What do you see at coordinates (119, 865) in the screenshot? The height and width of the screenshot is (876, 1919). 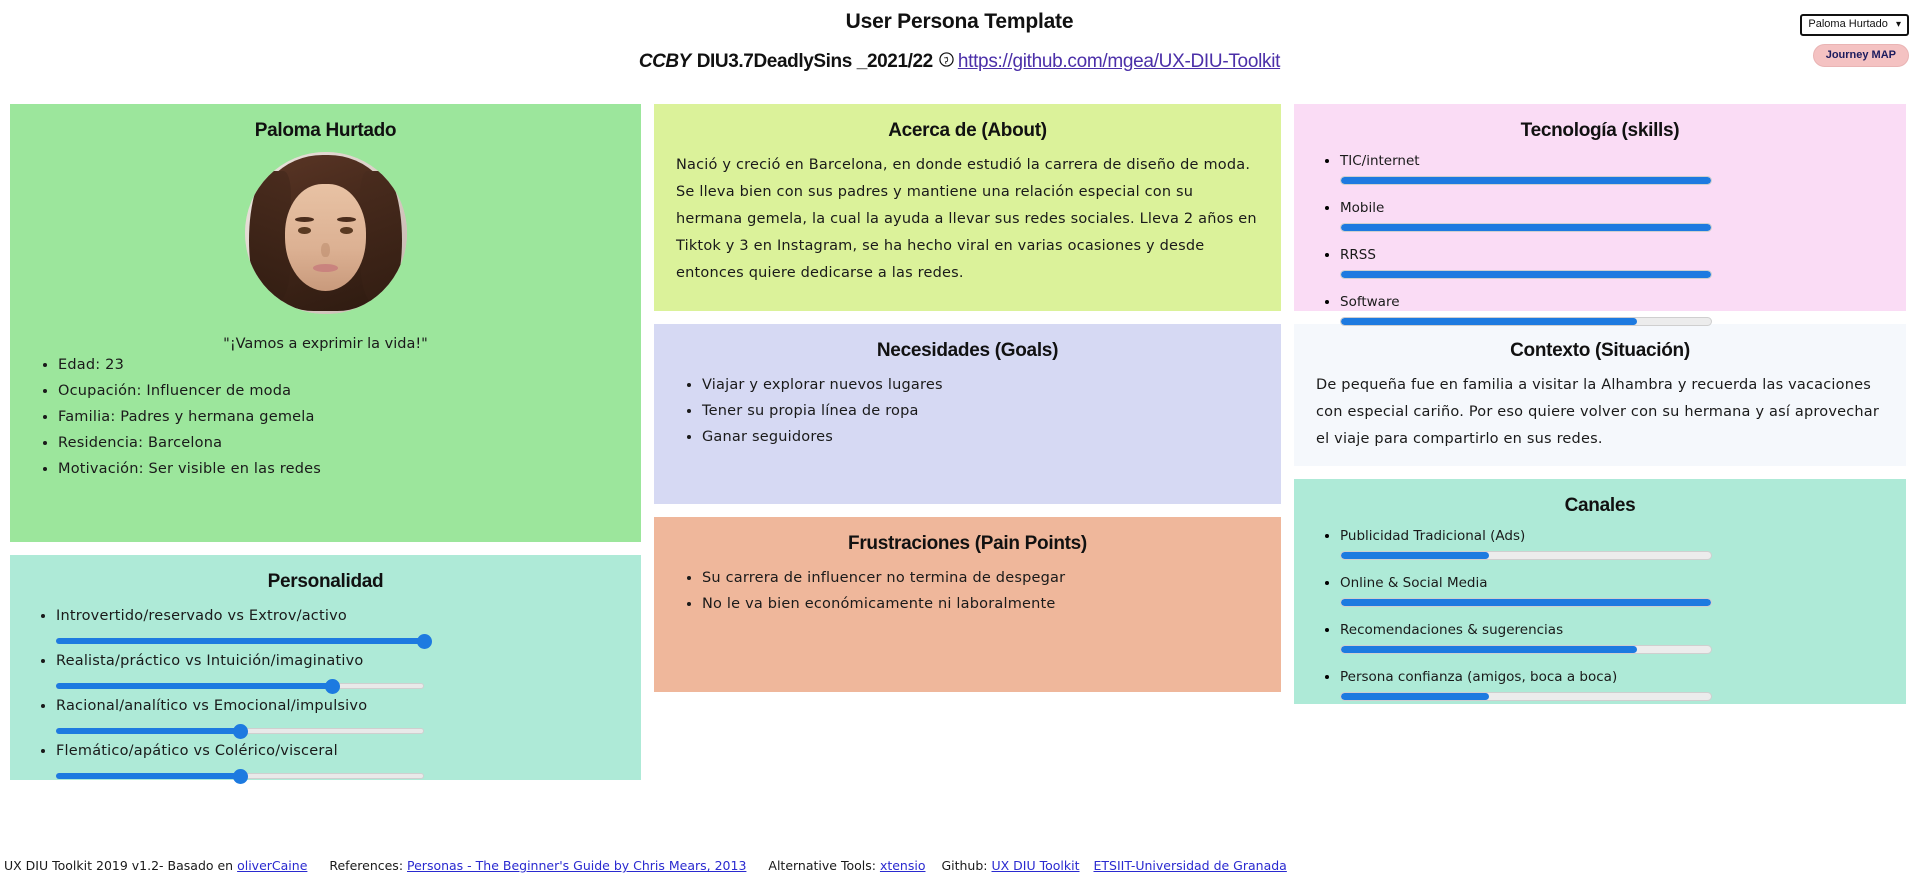 I see `footer-toolkit-label: UX DIU Toolkit 2019 v1.2- Basado en` at bounding box center [119, 865].